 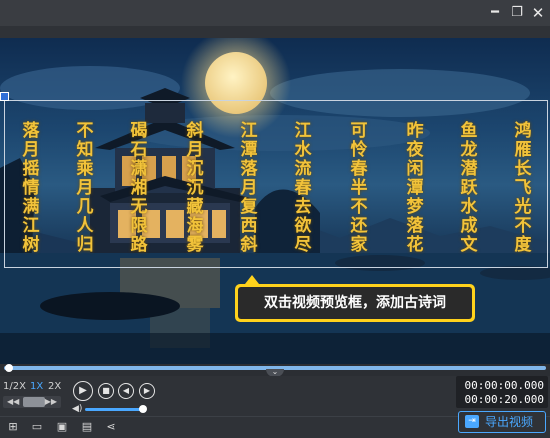 I want to click on volume-slider, so click(x=115, y=409).